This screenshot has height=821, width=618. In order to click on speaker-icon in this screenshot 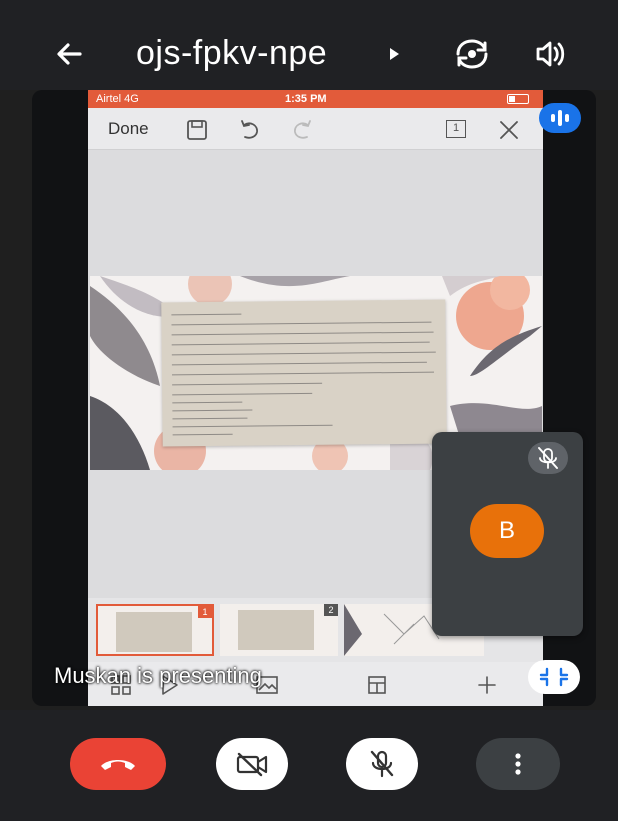, I will do `click(550, 54)`.